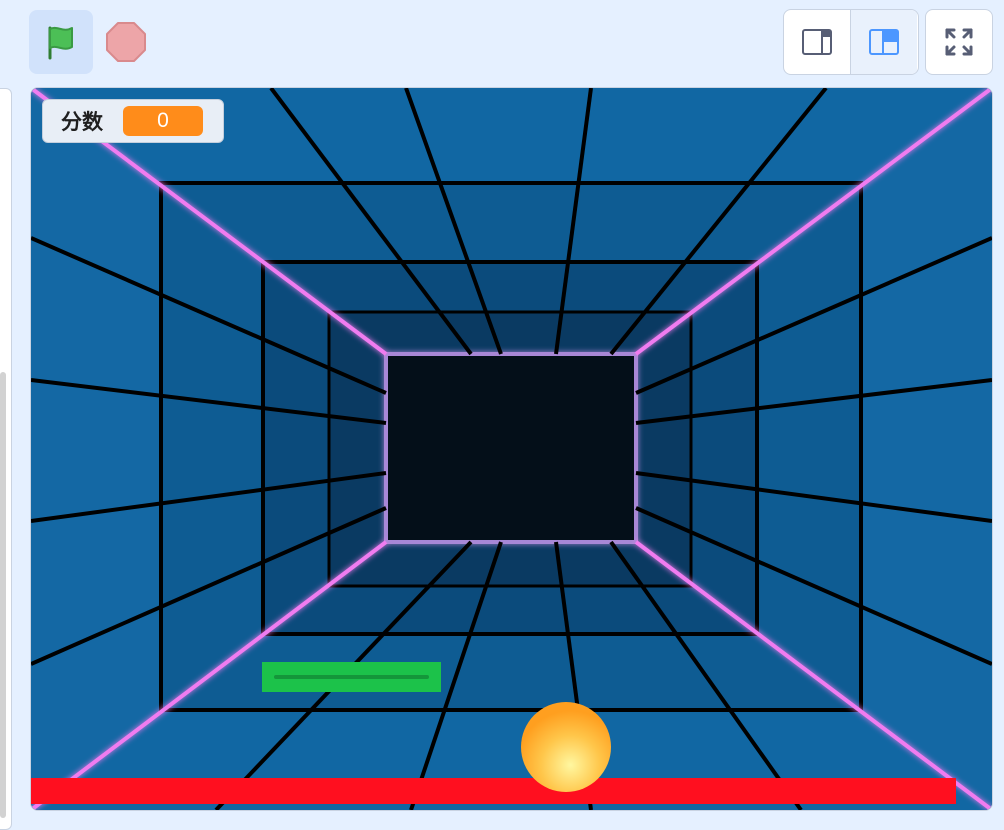 The image size is (1004, 830). I want to click on green-flag-icon, so click(60, 43).